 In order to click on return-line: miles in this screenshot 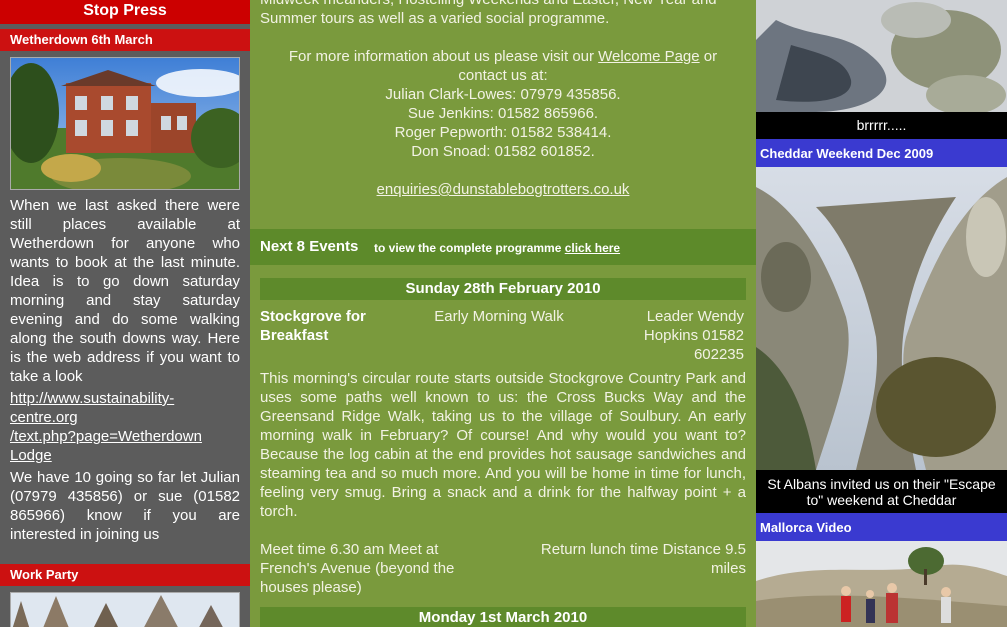, I will do `click(728, 568)`.